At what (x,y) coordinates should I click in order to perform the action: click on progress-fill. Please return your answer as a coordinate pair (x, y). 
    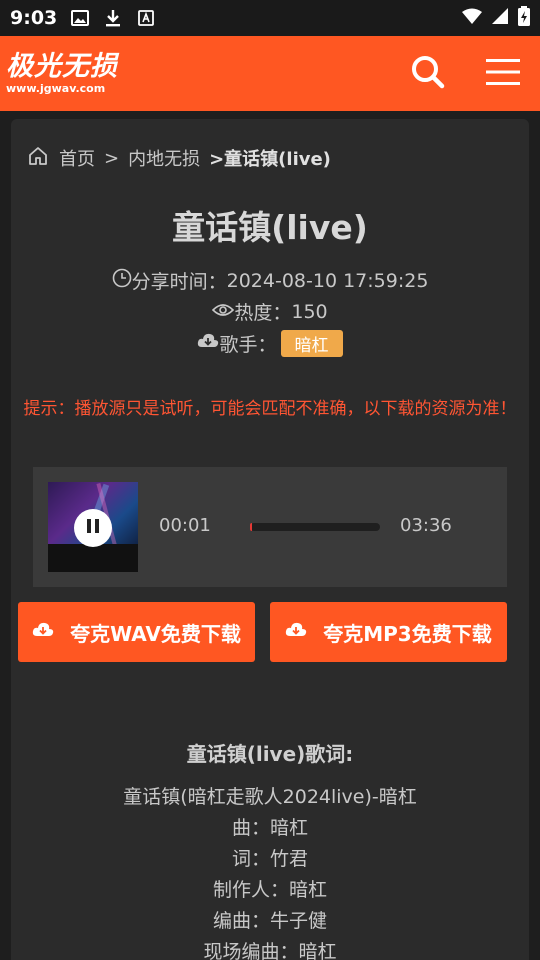
    Looking at the image, I should click on (251, 527).